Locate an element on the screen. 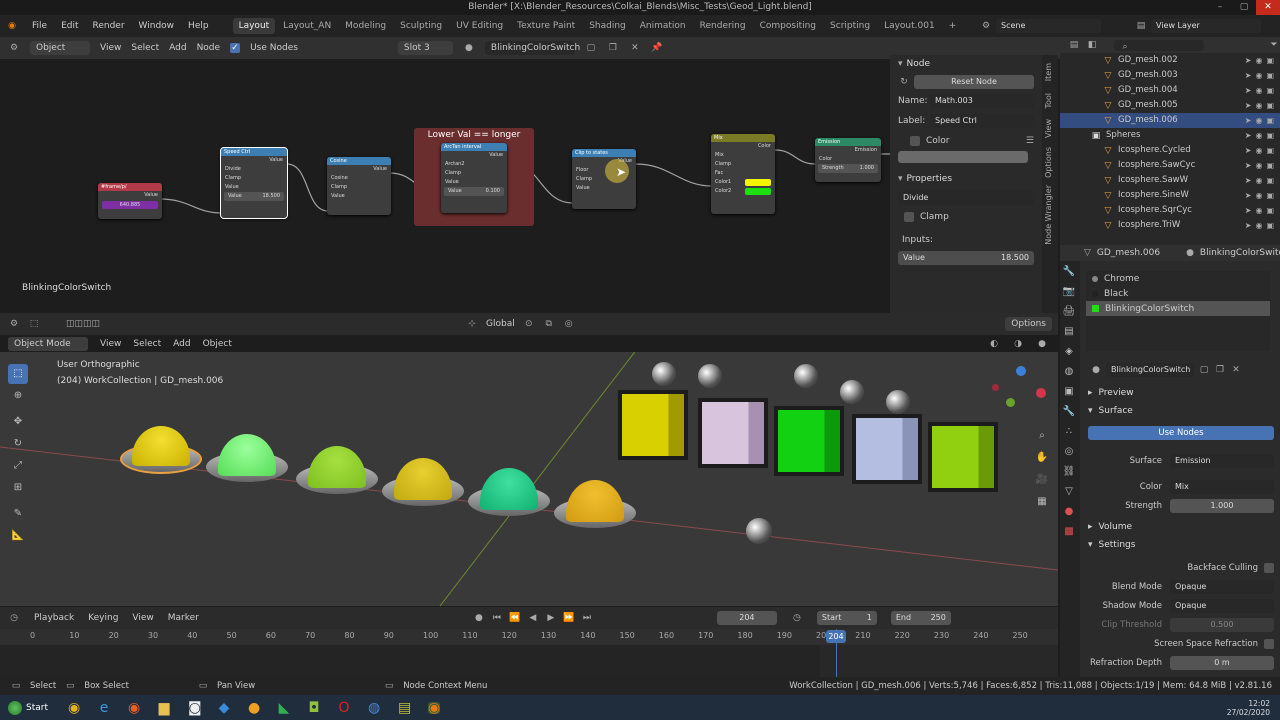  scale-tool-icon: ⤢ is located at coordinates (18, 466).